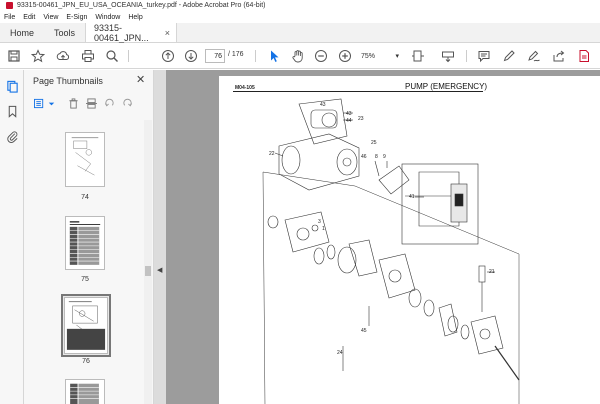 The height and width of the screenshot is (404, 600). I want to click on callout-label: 8, so click(376, 157).